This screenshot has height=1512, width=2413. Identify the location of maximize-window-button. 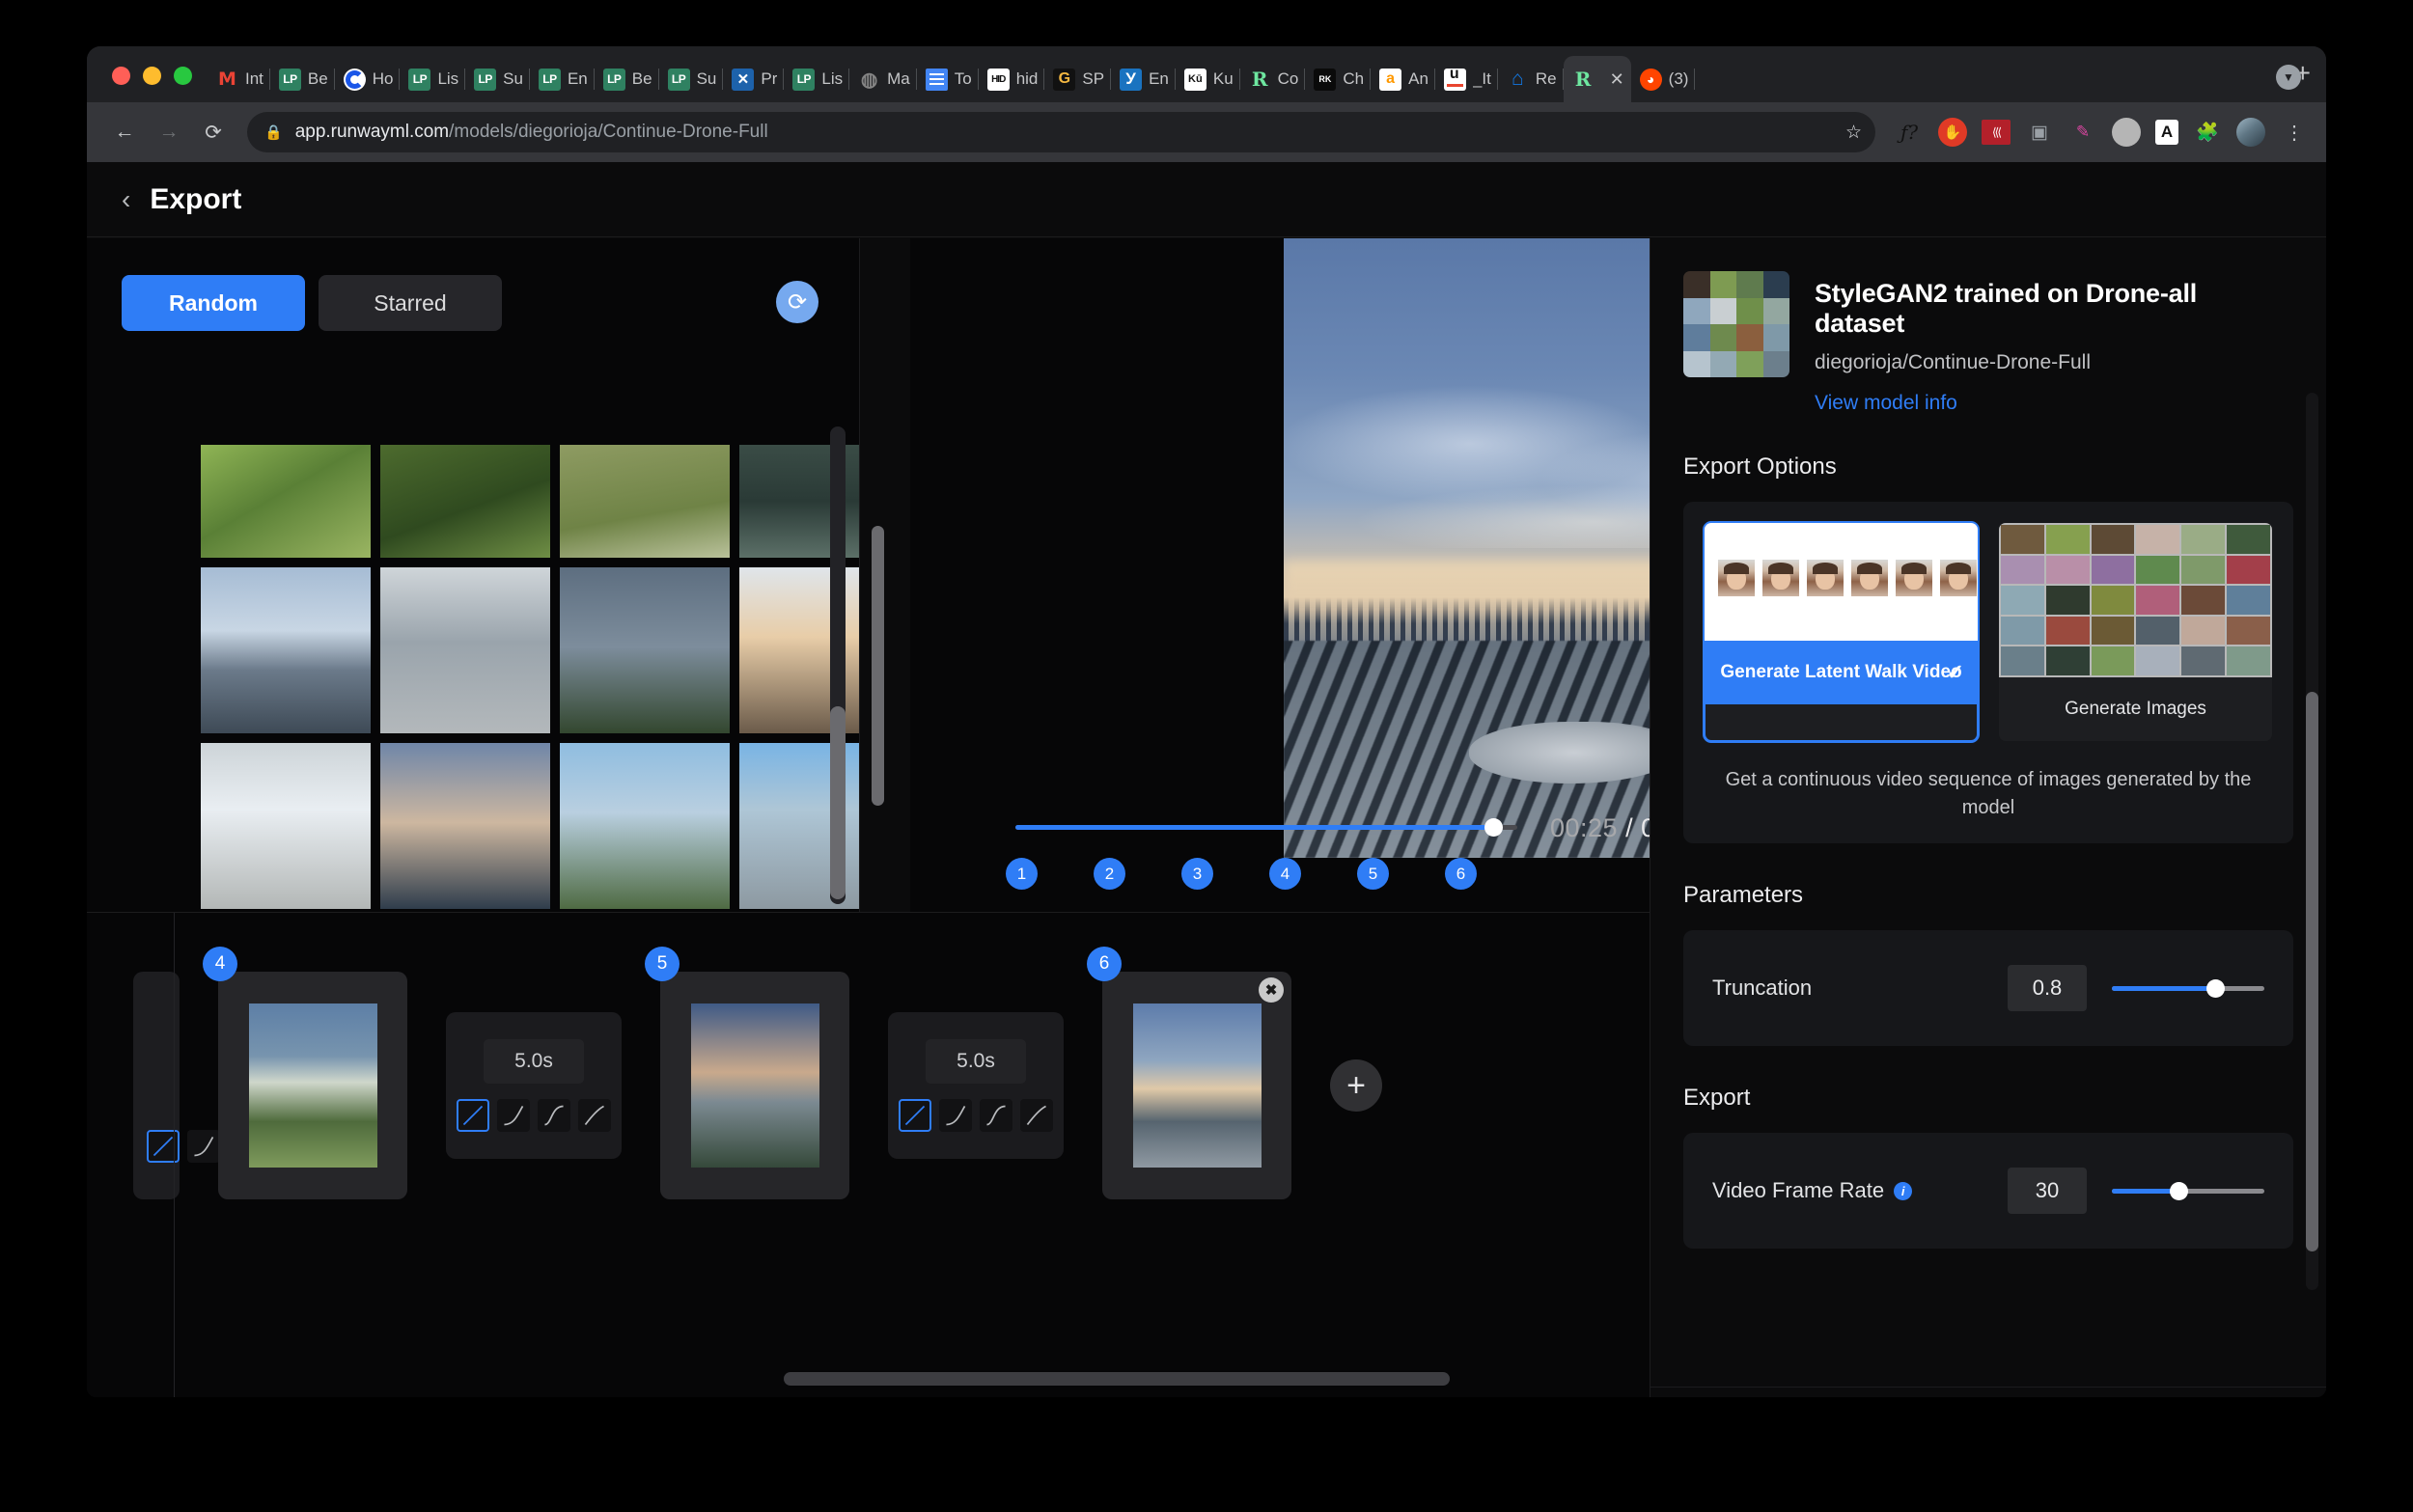
(183, 76).